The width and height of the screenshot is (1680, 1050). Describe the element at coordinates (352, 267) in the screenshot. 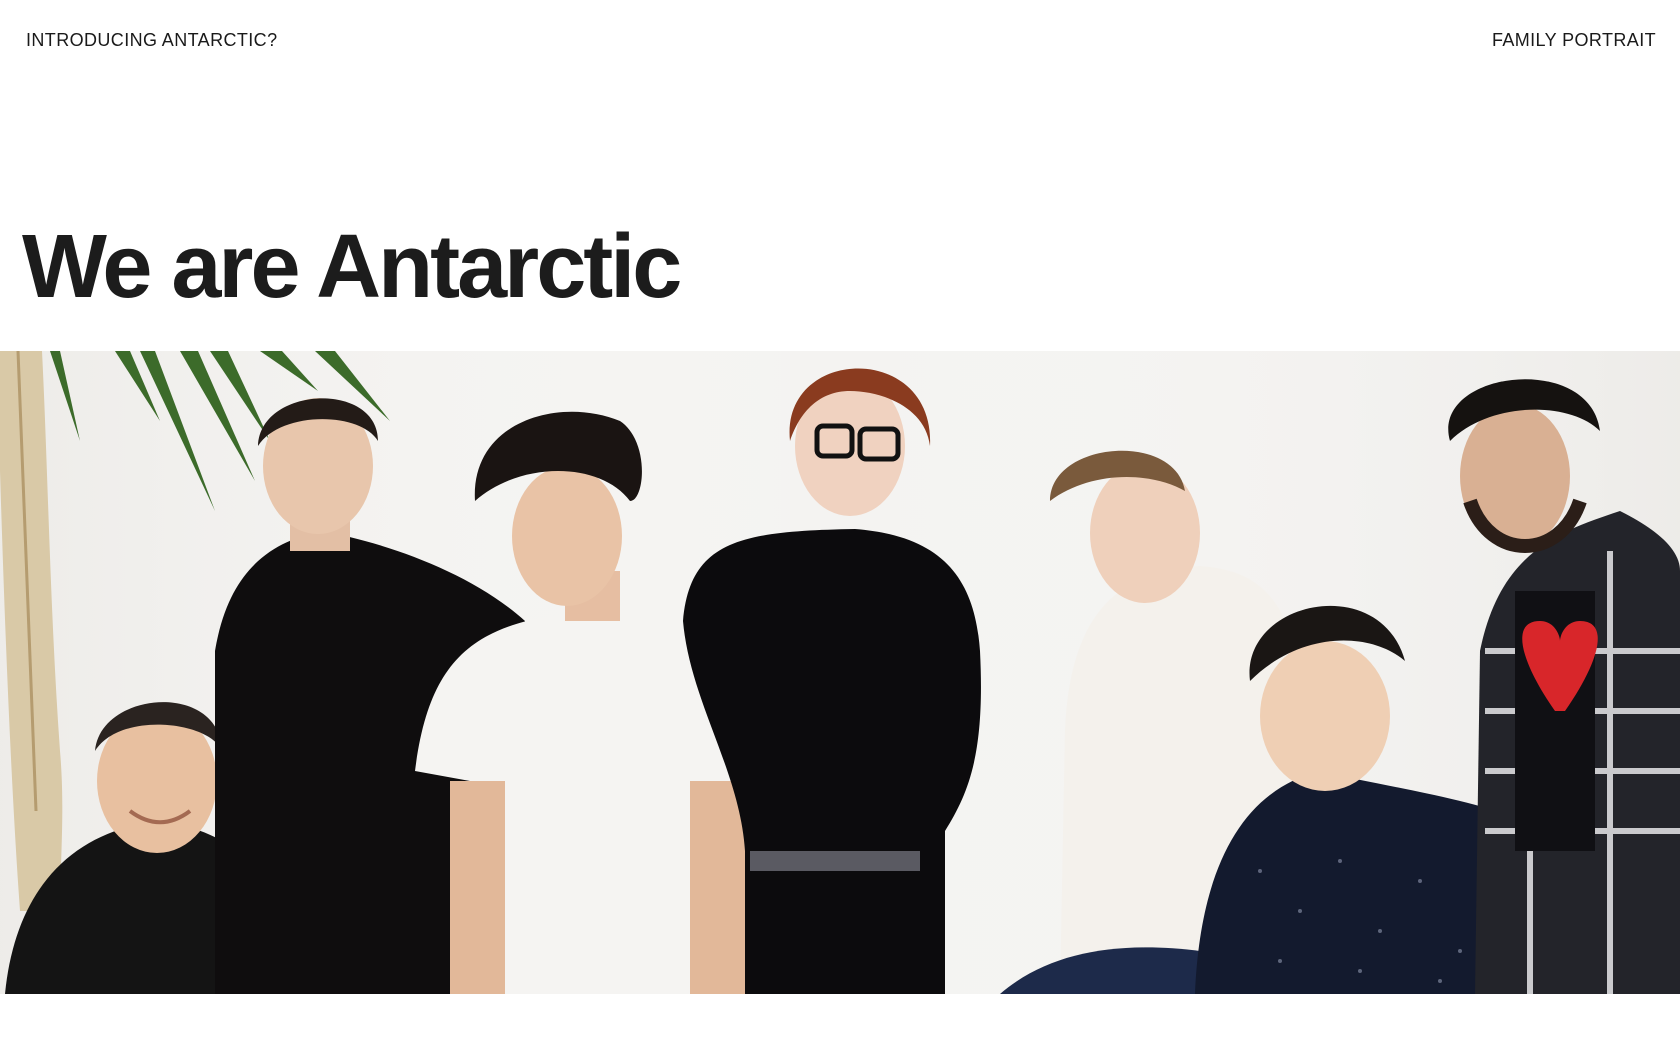

I see `page-headline: We are Antarctic` at that location.